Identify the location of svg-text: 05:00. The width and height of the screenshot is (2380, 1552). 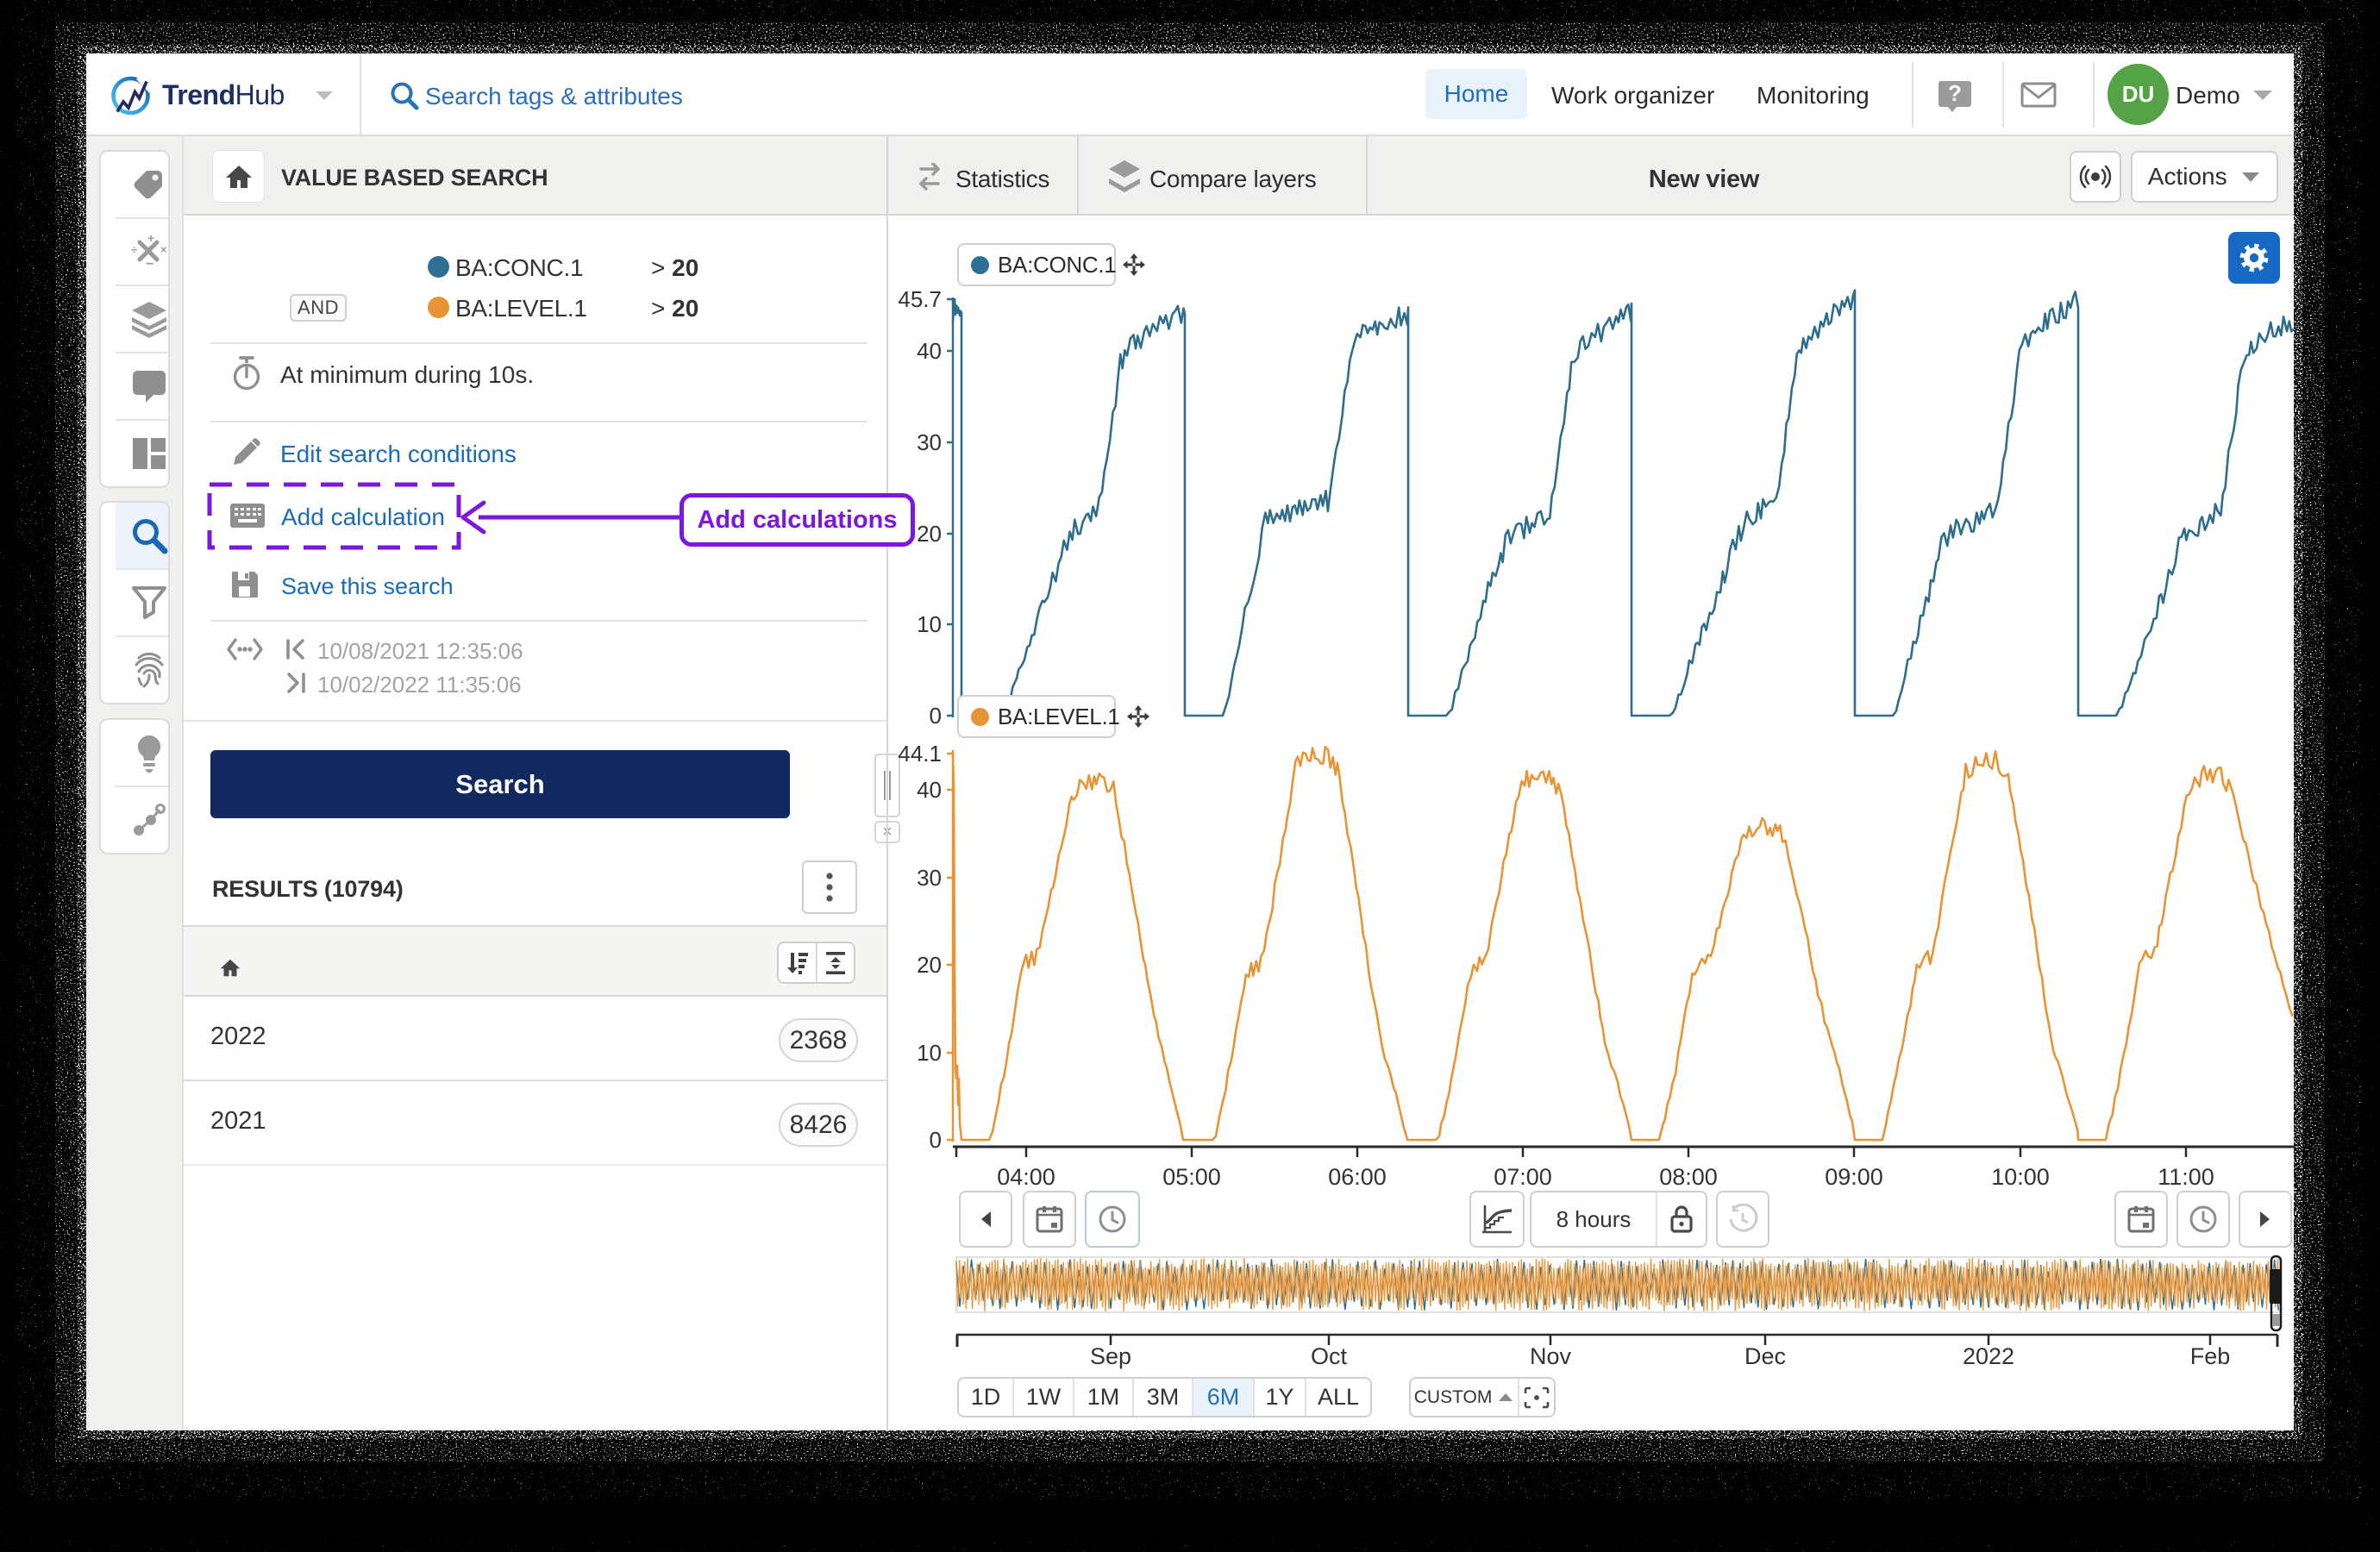
(1192, 1177).